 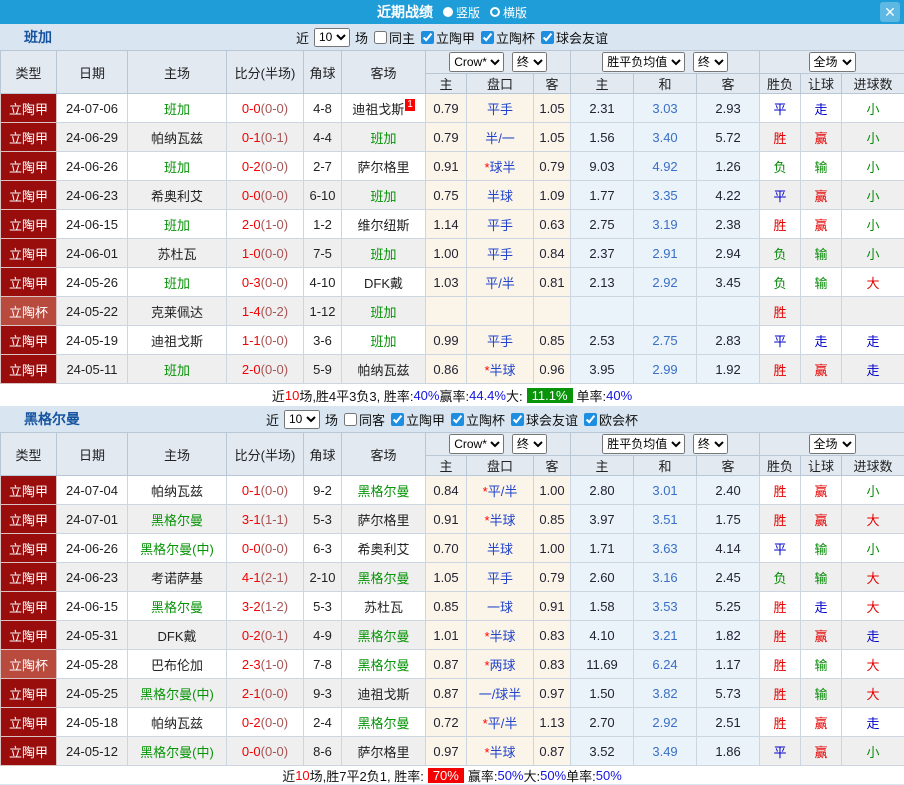 I want to click on home-team-cell: 帕纳瓦兹, so click(x=177, y=722).